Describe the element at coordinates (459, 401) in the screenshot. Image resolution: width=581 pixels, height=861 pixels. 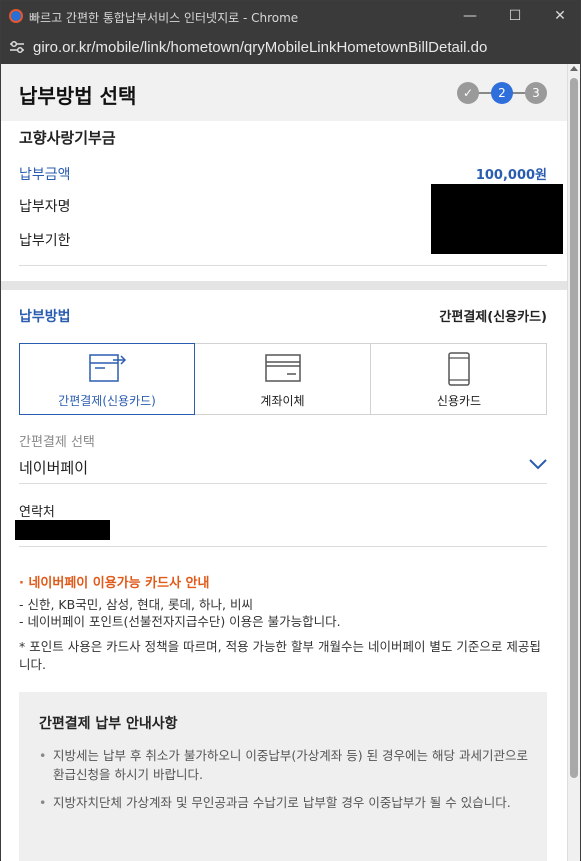
I see `tab-credit-card-label: 신용카드` at that location.